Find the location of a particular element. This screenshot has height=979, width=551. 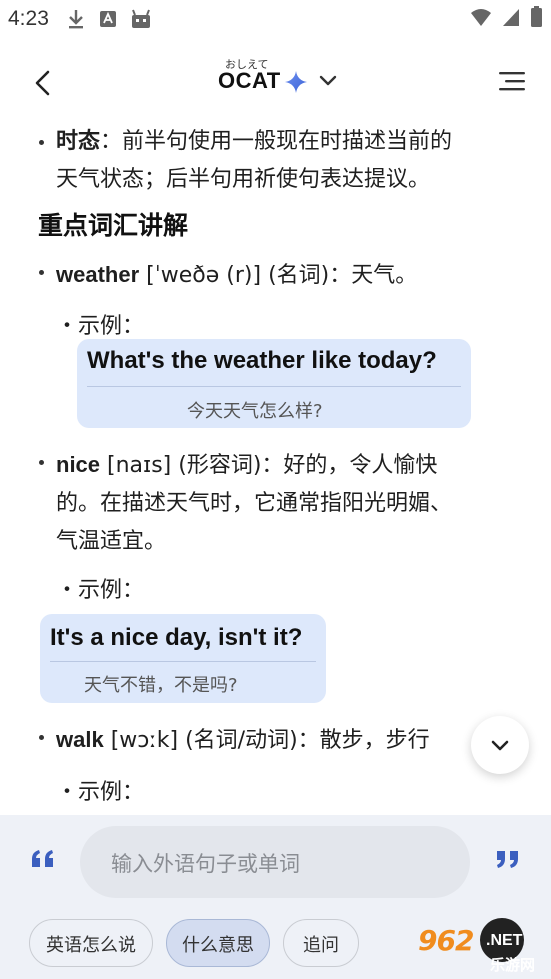

sentence-input: 输入外语句子或单词 is located at coordinates (275, 862).